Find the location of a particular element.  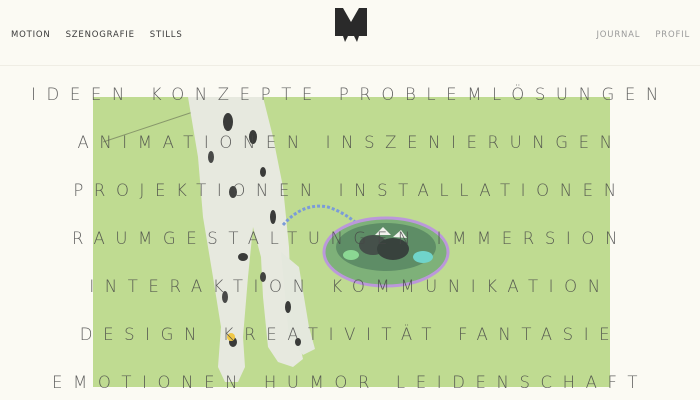

nav-link-stills: STILLS is located at coordinates (166, 35).